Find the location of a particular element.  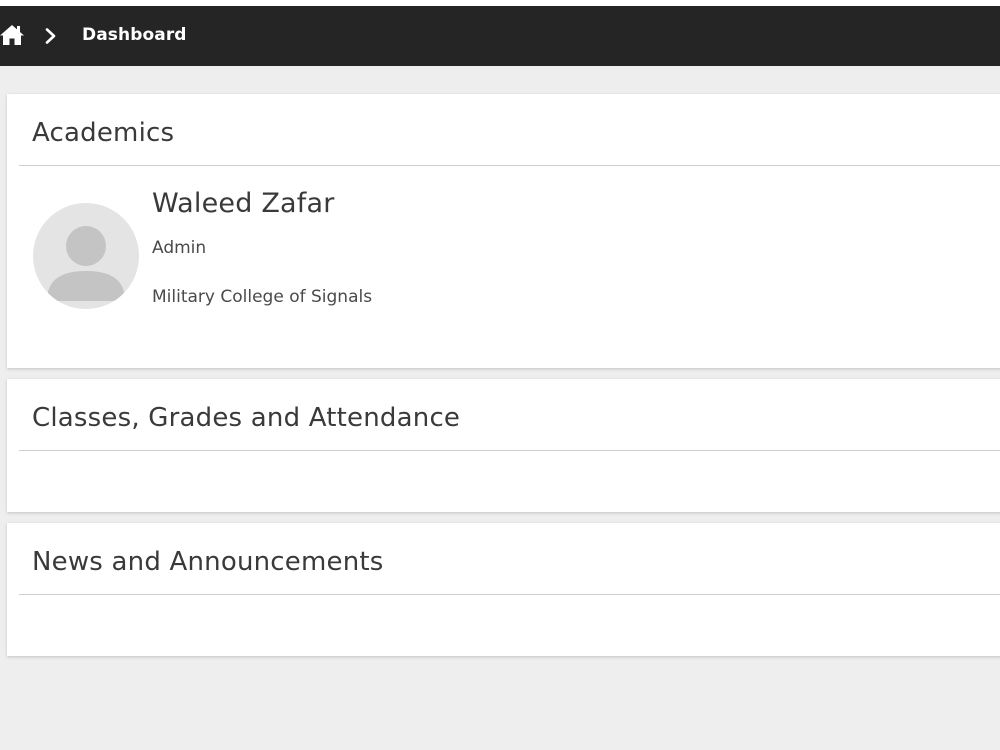

user-avatar-icon is located at coordinates (86, 256).